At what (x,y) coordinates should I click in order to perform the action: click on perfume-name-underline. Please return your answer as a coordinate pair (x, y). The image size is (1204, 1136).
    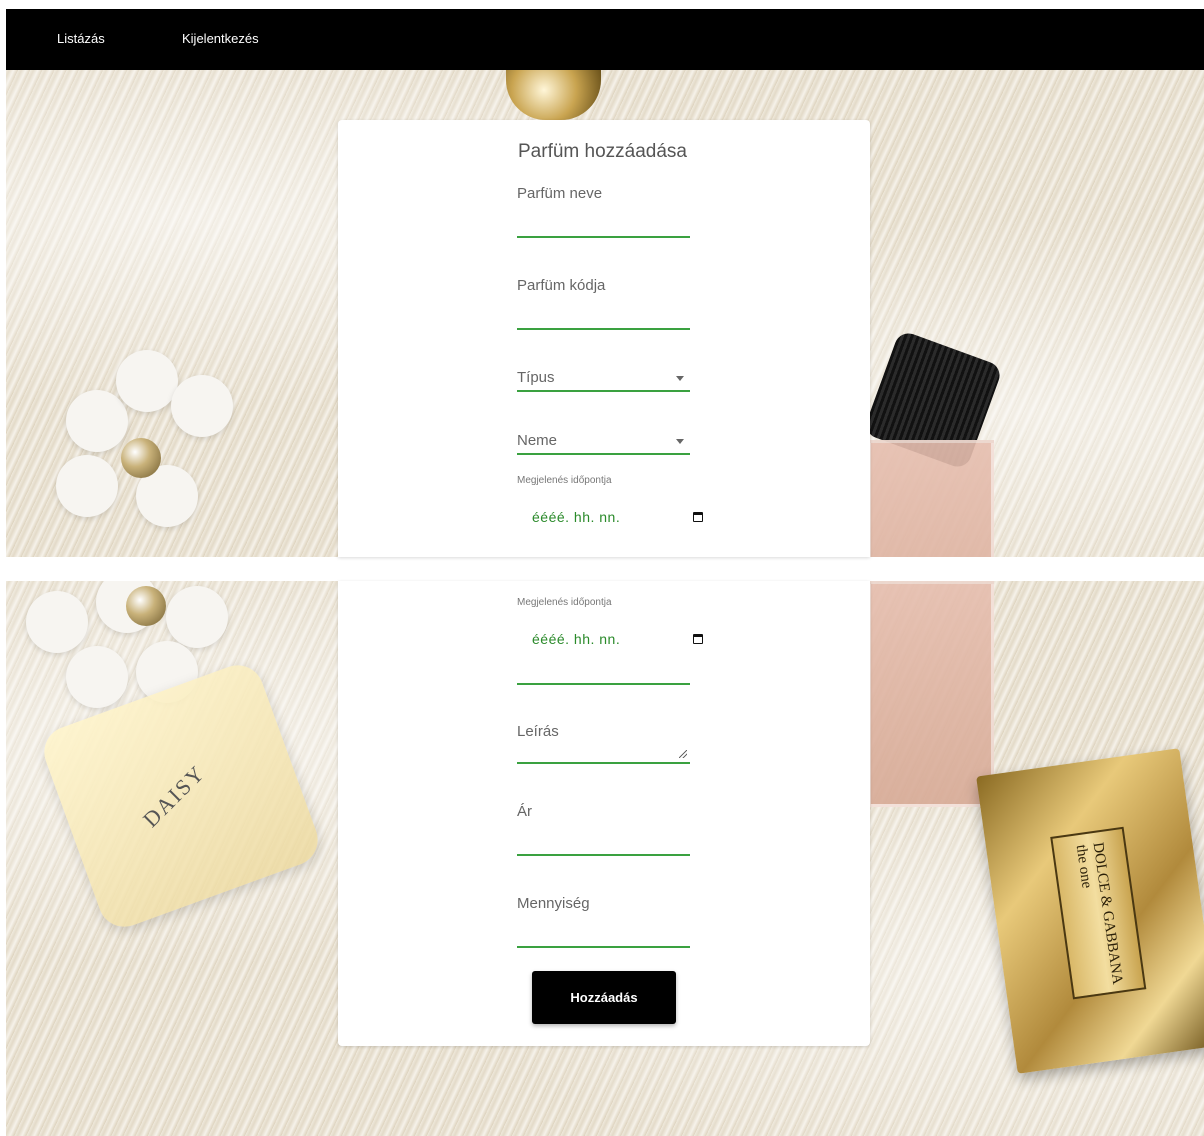
    Looking at the image, I should click on (603, 237).